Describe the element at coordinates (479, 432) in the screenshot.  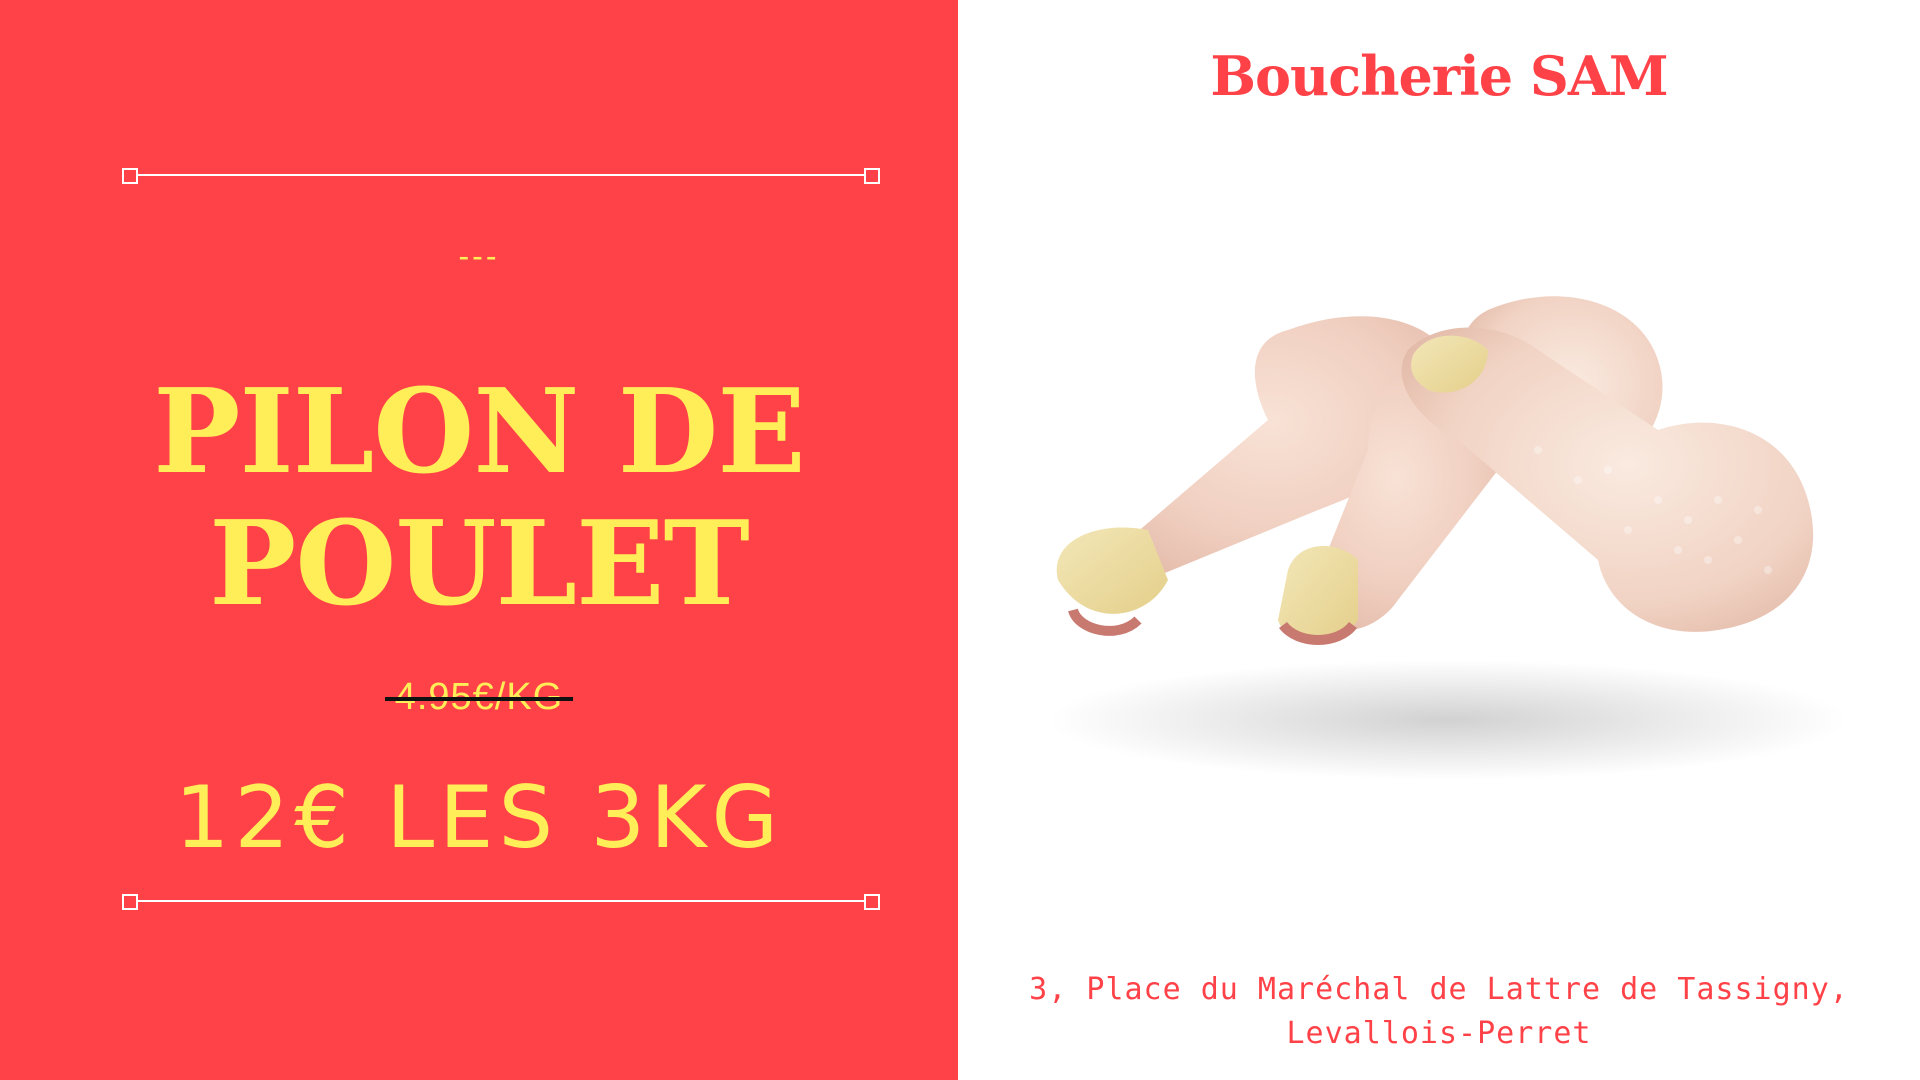
I see `product-title-line1: PILON DE` at that location.